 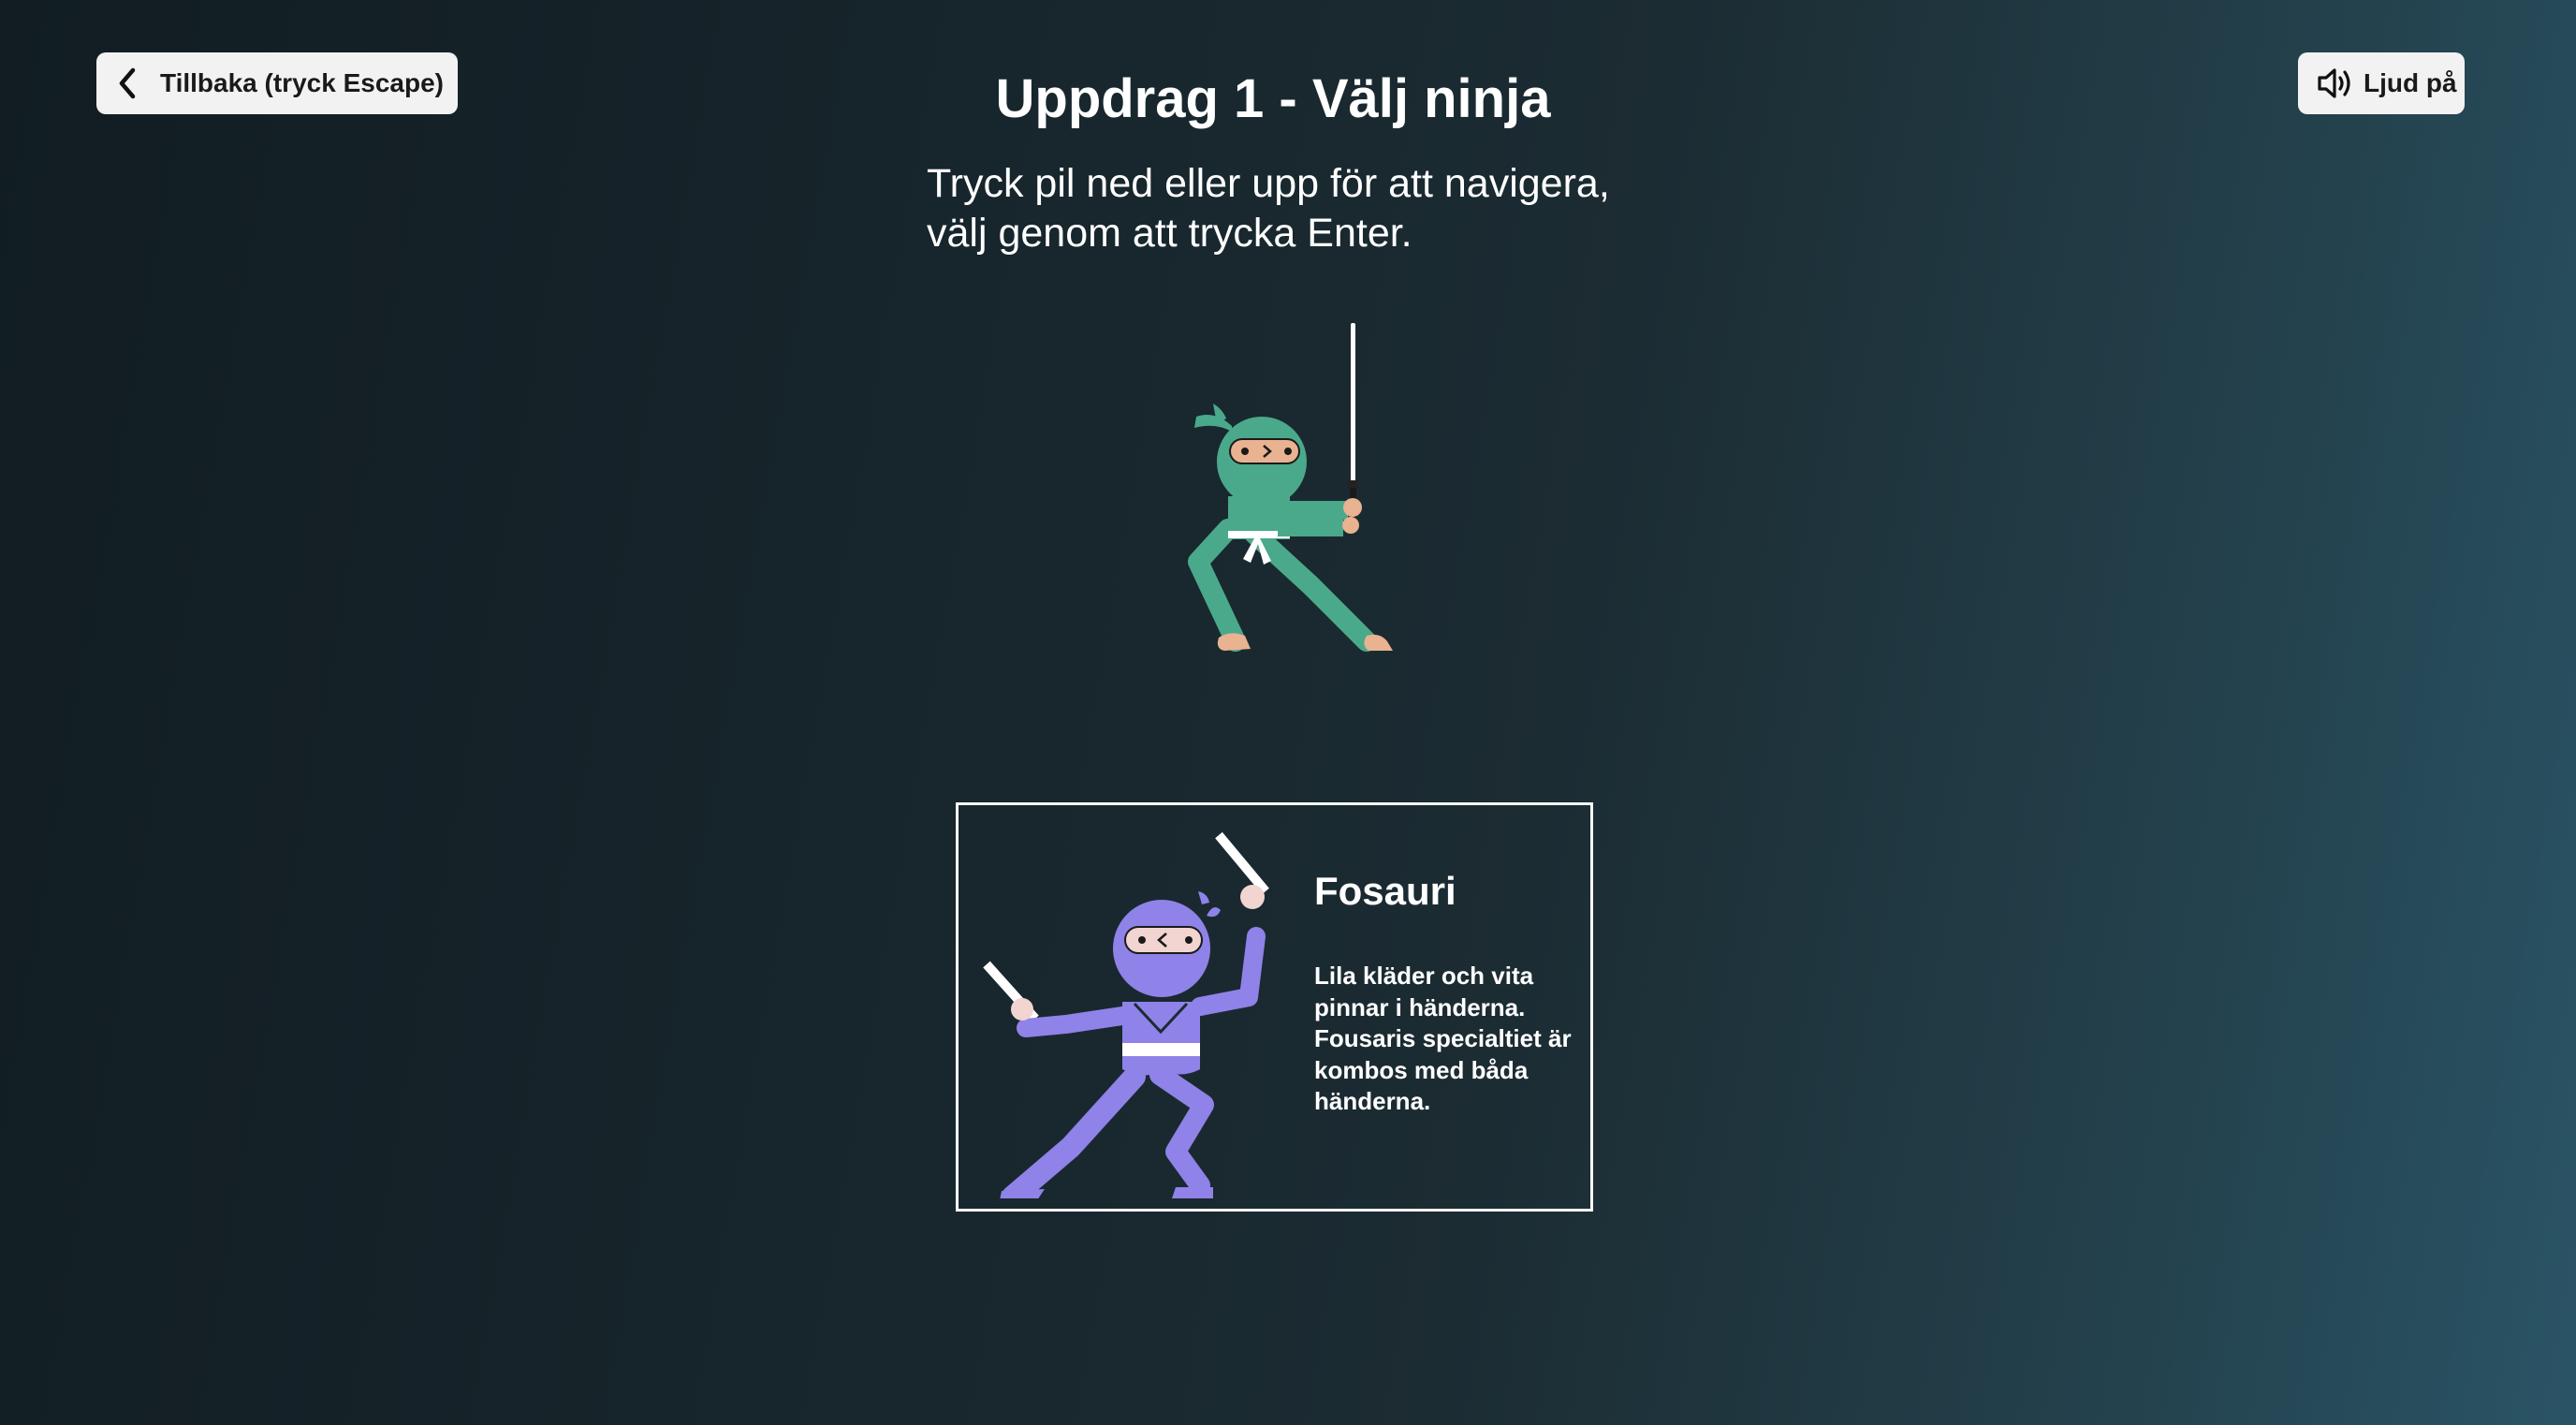 What do you see at coordinates (1169, 233) in the screenshot?
I see `instructions-line-2: välj genom att trycka Enter.` at bounding box center [1169, 233].